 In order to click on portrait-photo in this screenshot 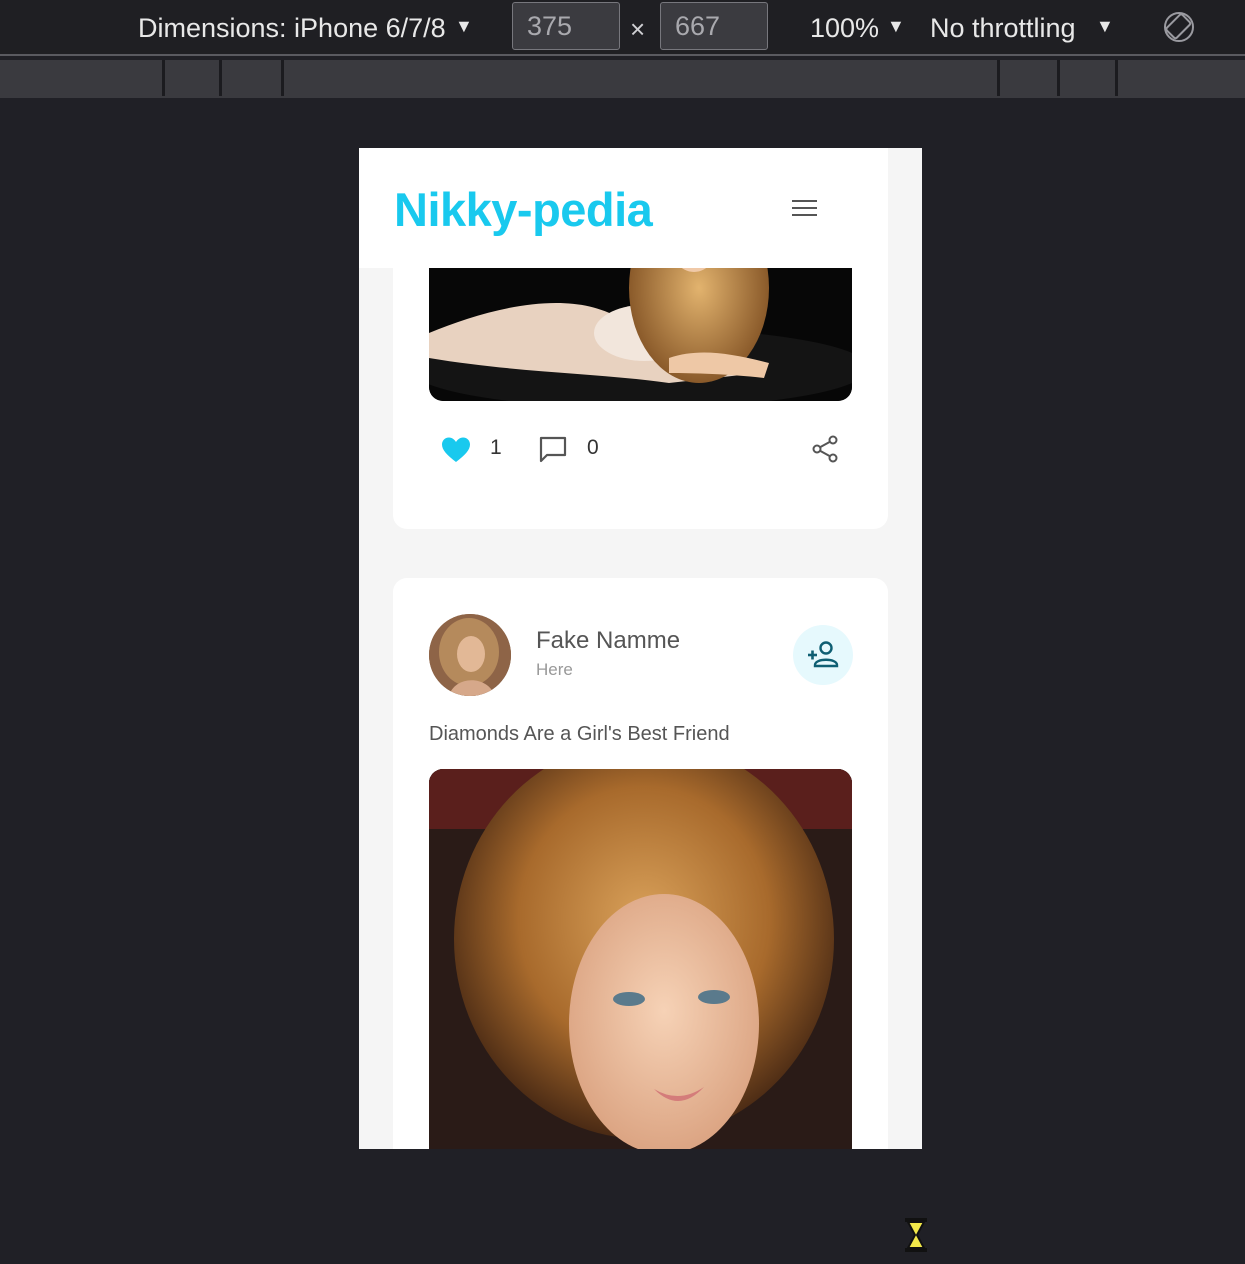, I will do `click(640, 959)`.